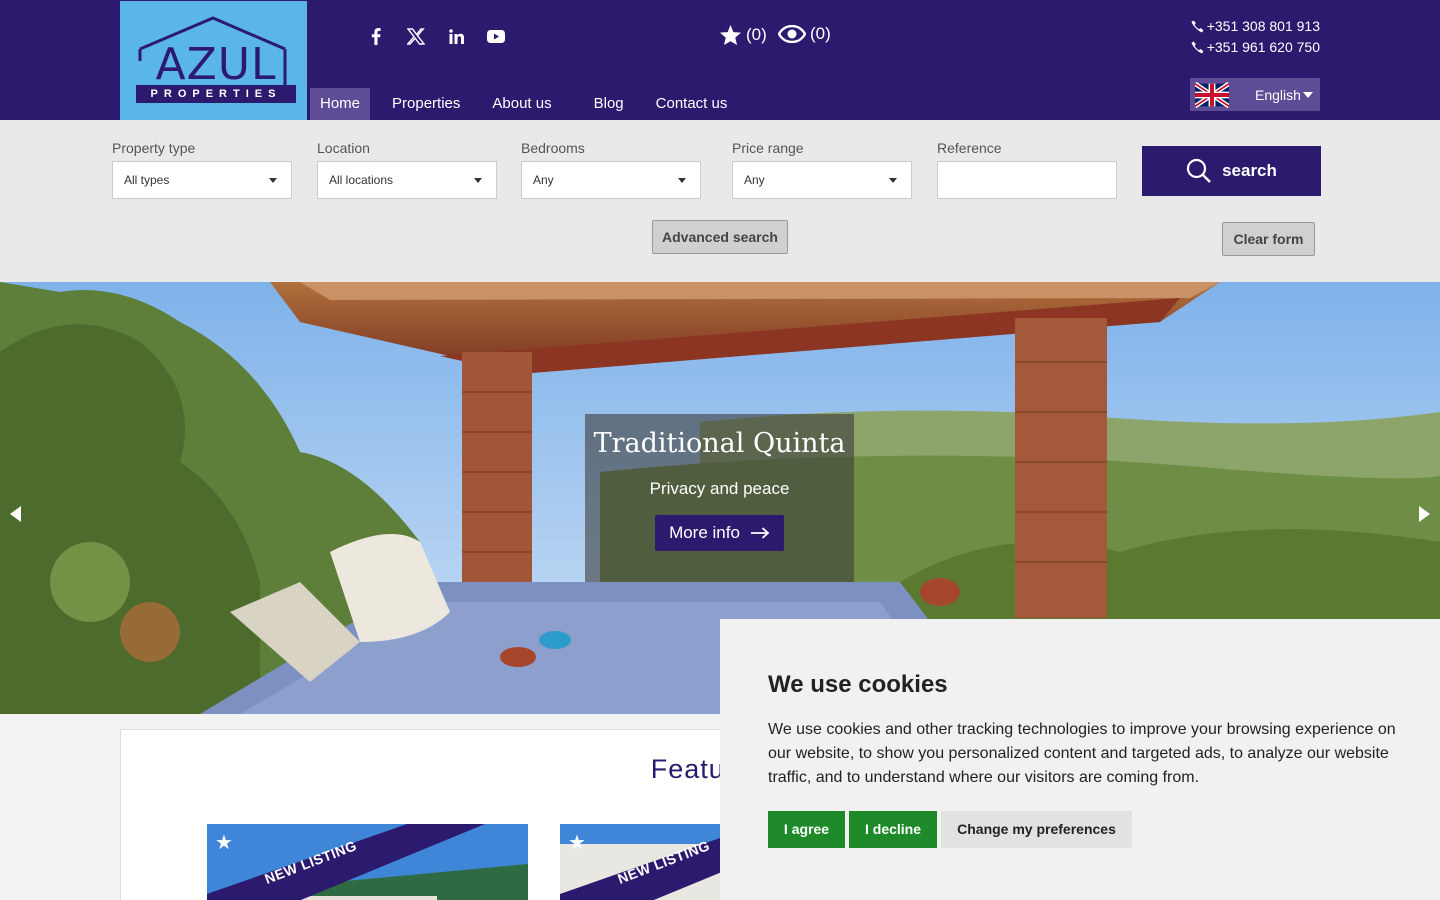  I want to click on search-button-label: search, so click(1249, 170).